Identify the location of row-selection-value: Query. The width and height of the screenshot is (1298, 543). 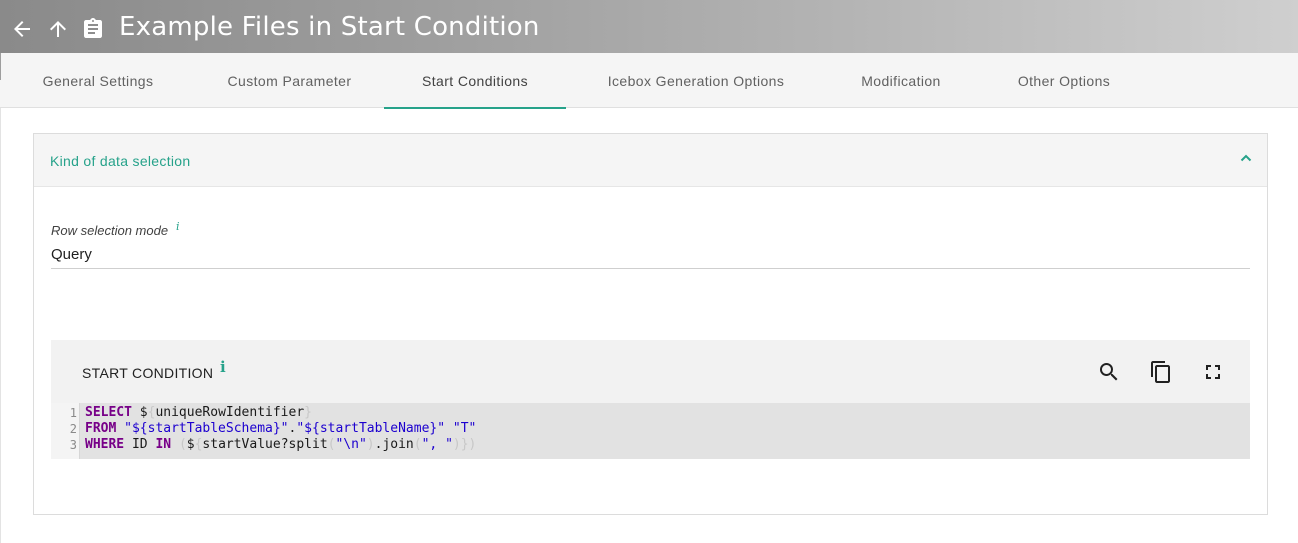
(71, 254).